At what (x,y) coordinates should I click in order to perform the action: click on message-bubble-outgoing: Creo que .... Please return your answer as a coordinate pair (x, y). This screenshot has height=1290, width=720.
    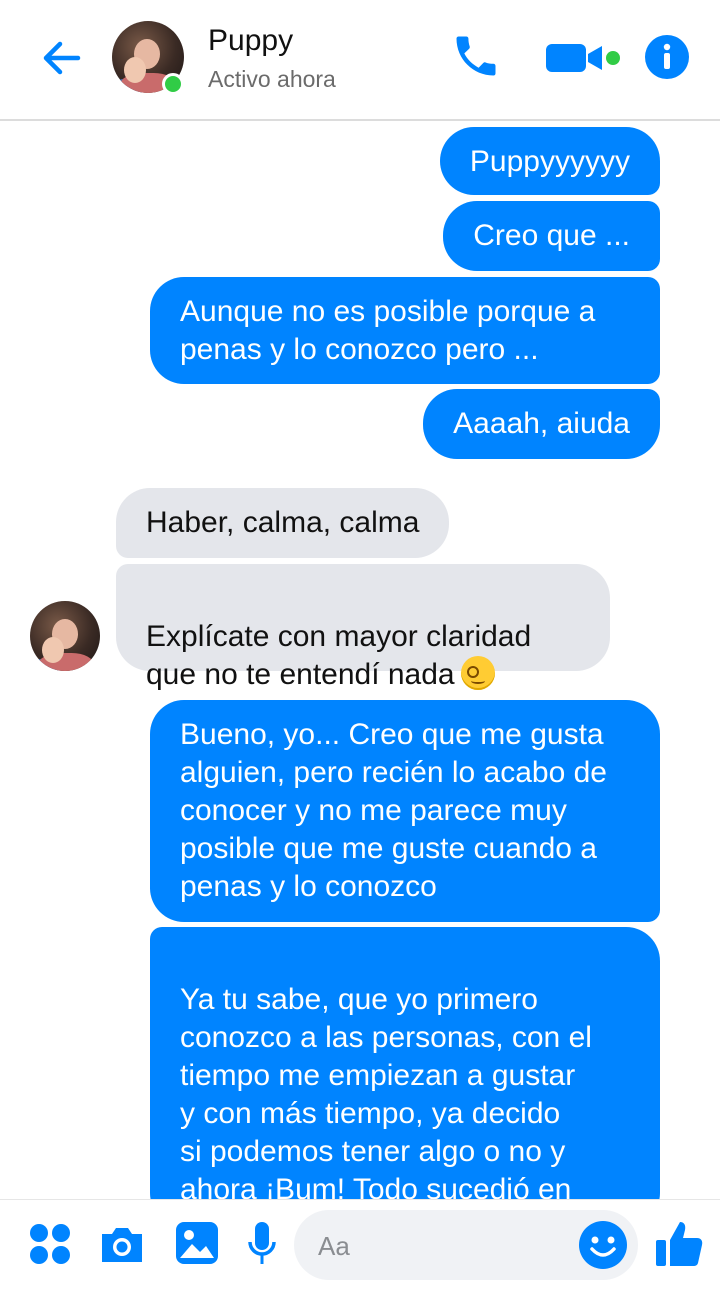
    Looking at the image, I should click on (551, 236).